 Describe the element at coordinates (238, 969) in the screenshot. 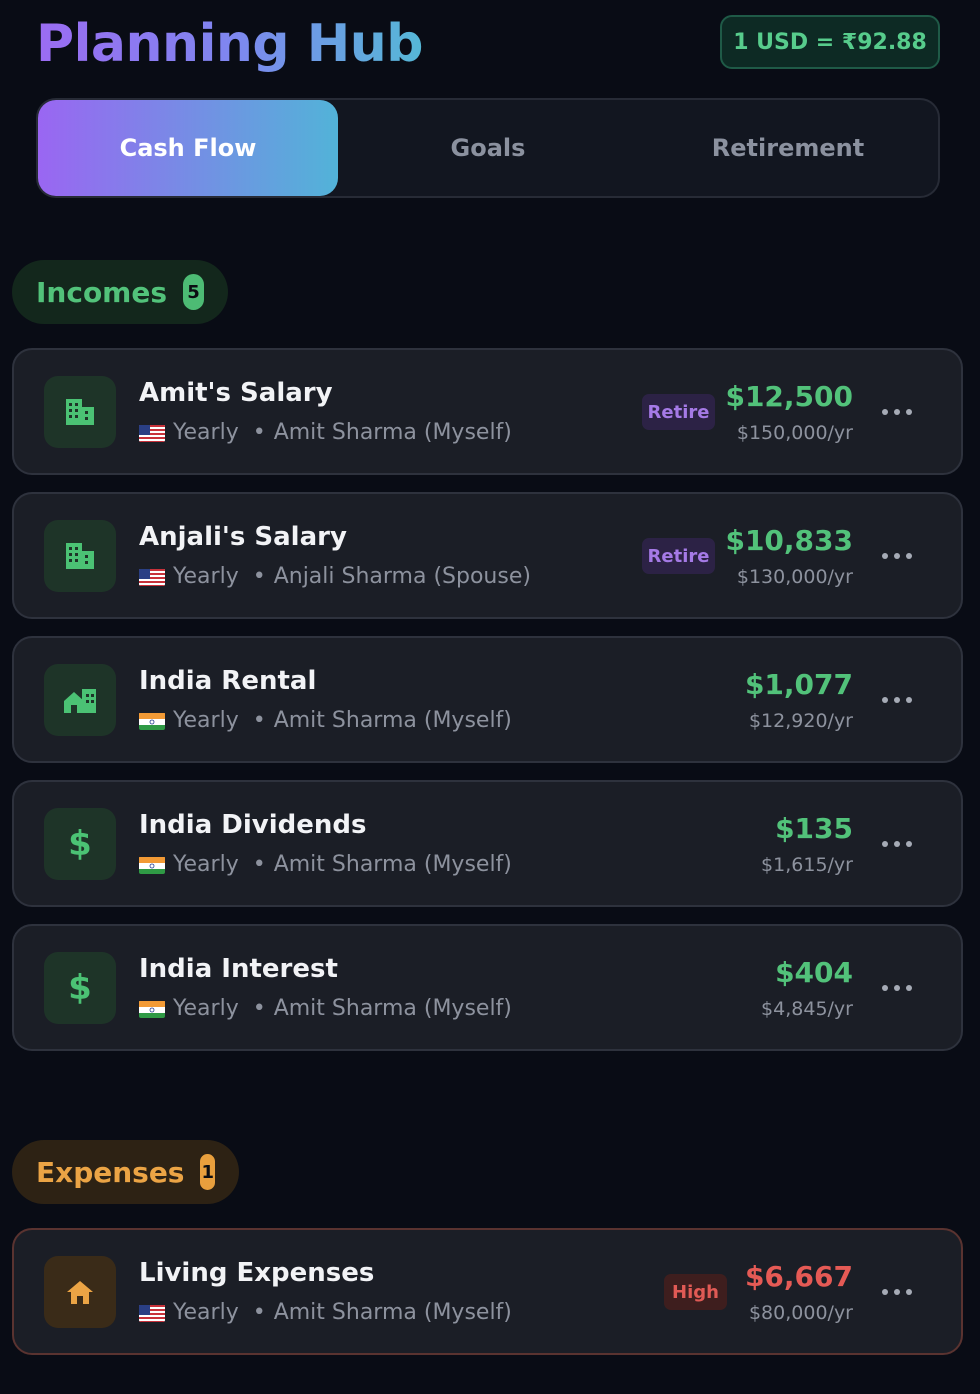

I see `income-name: India Interest` at that location.